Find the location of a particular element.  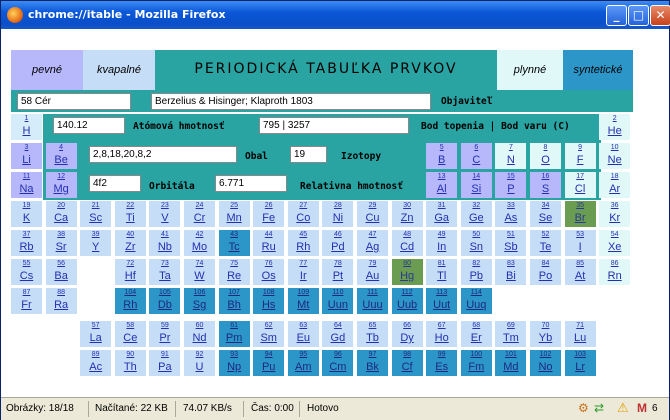

element-tm: 69 Tm is located at coordinates (511, 334).